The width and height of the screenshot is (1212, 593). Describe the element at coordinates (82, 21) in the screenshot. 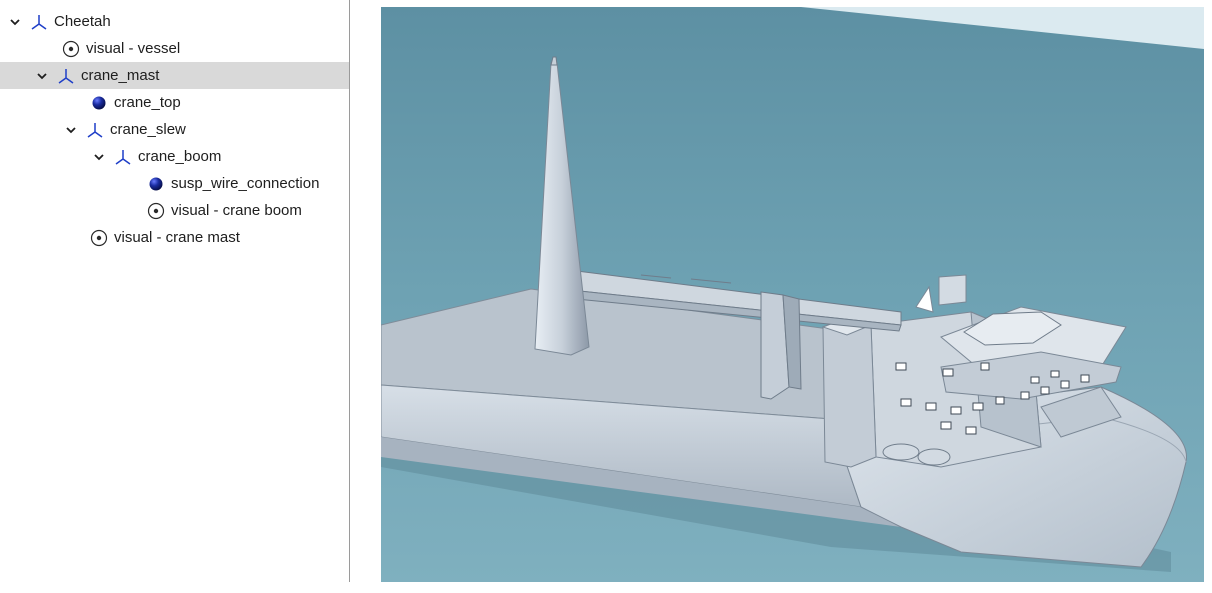

I see `tree-item-label: Cheetah` at that location.